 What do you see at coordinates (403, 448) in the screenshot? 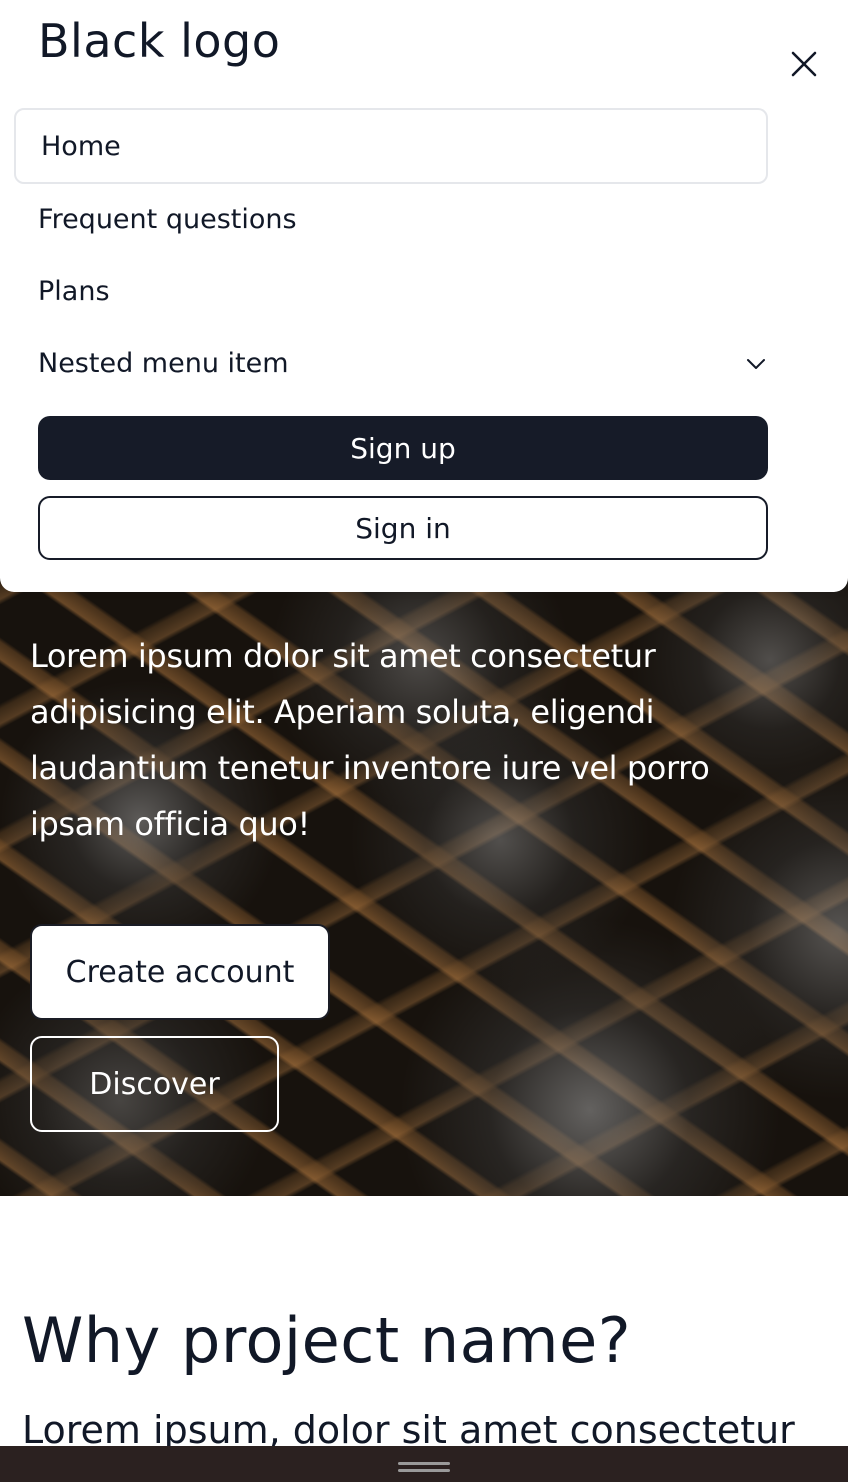
I see `sign-up-button: Sign up` at bounding box center [403, 448].